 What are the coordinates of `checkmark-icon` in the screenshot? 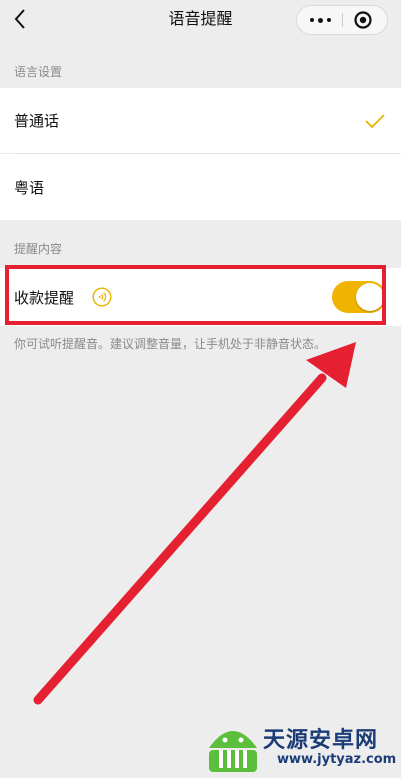 It's located at (375, 121).